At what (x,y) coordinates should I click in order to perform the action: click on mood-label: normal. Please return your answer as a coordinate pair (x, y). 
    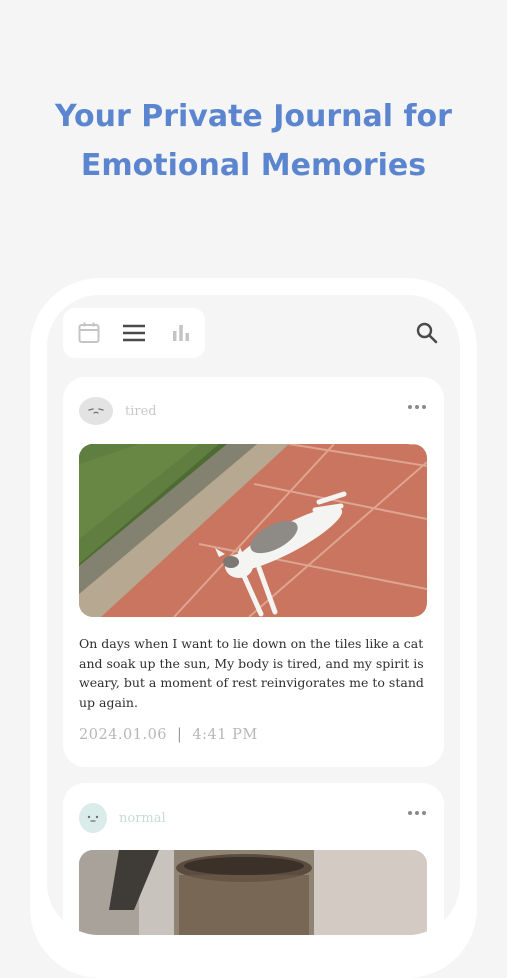
    Looking at the image, I should click on (142, 818).